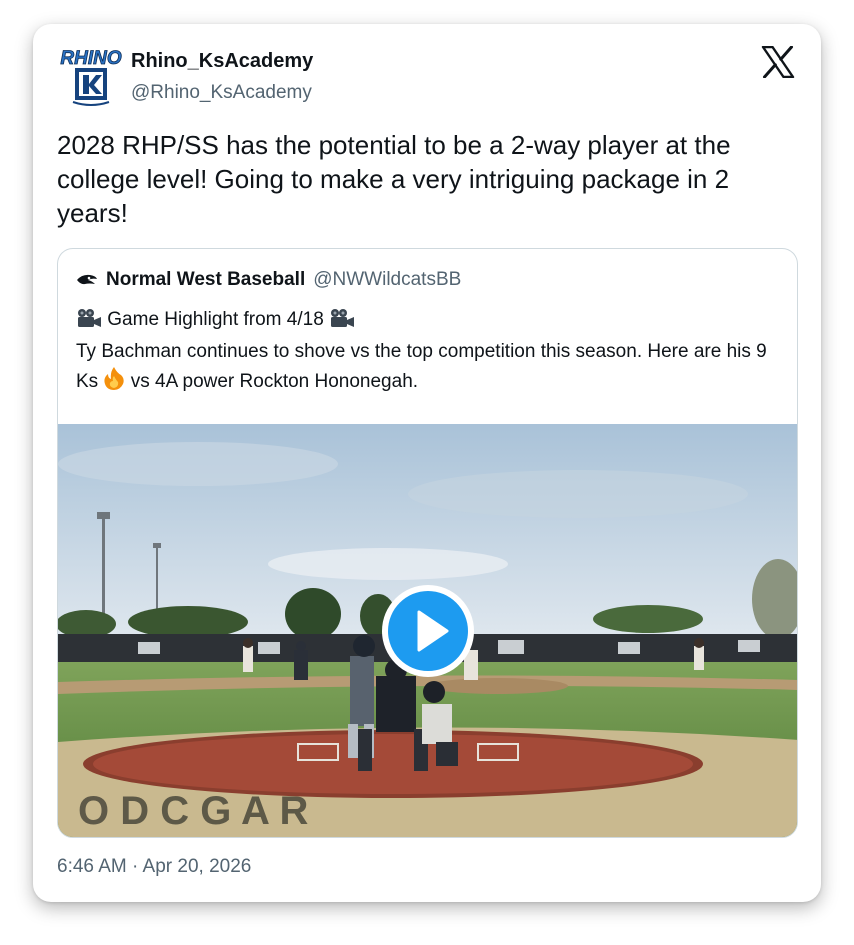 The image size is (854, 945). I want to click on quoted-header: Normal West Baseball @NWWildcatsBB, so click(268, 280).